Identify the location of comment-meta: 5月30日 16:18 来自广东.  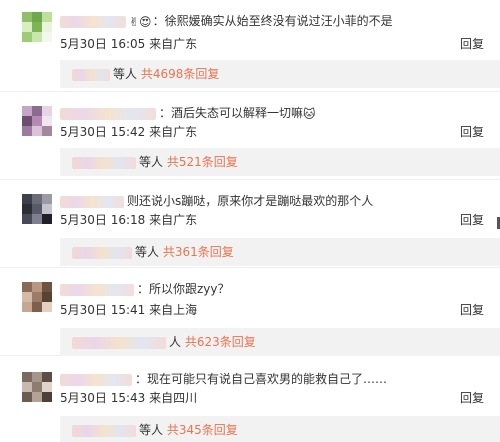
(128, 220).